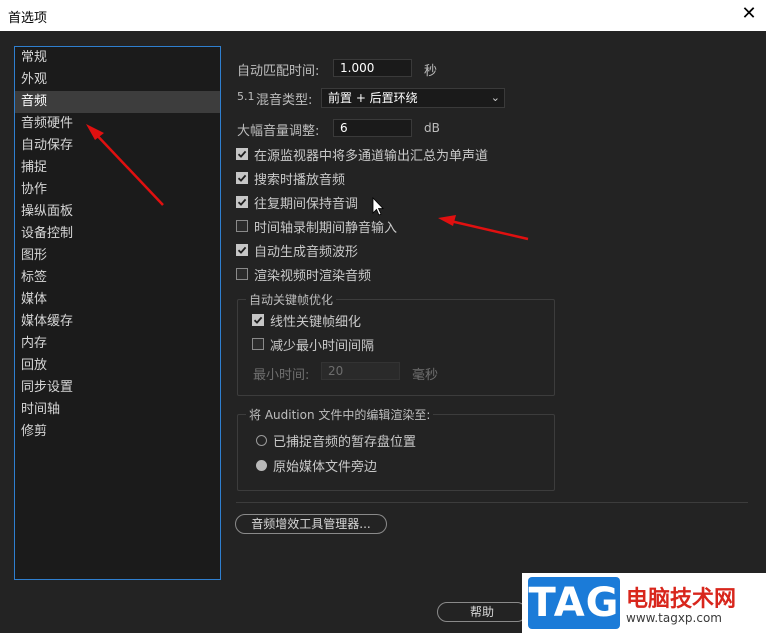 The image size is (766, 633). I want to click on help-button: 帮助, so click(482, 612).